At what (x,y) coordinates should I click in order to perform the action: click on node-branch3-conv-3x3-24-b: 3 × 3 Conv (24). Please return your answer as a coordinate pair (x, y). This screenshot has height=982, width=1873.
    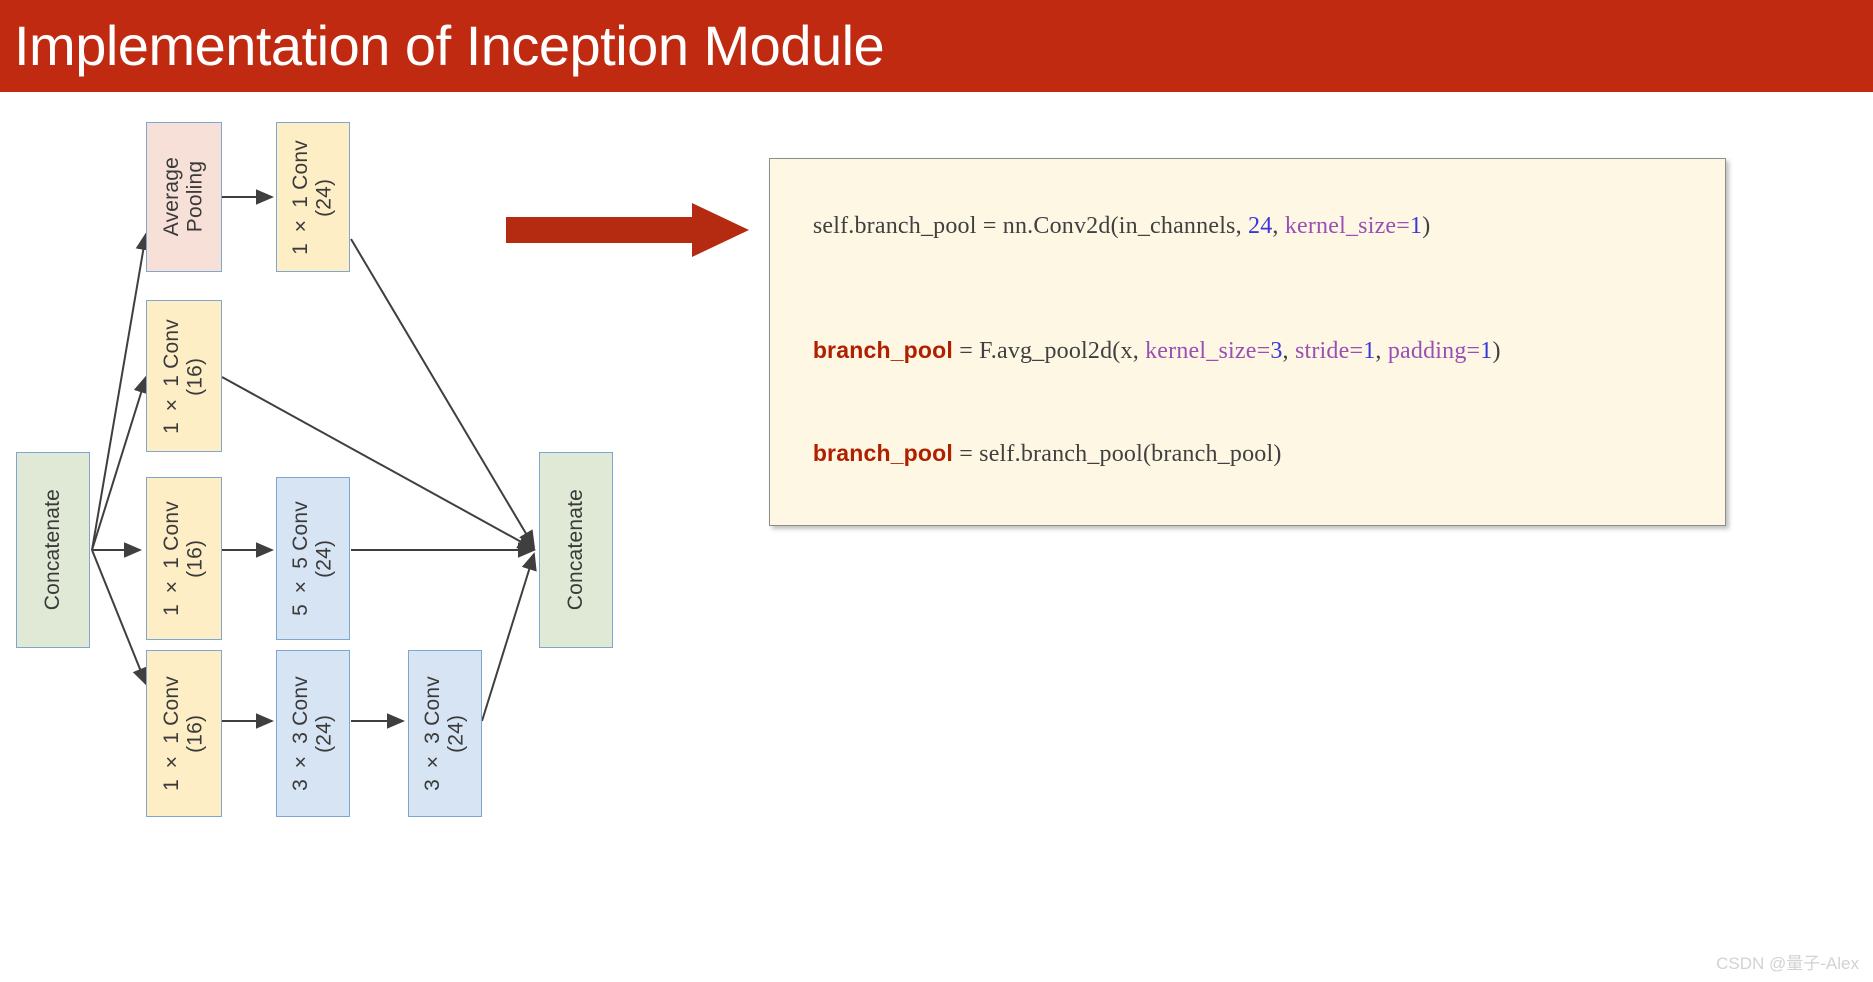
    Looking at the image, I should click on (445, 733).